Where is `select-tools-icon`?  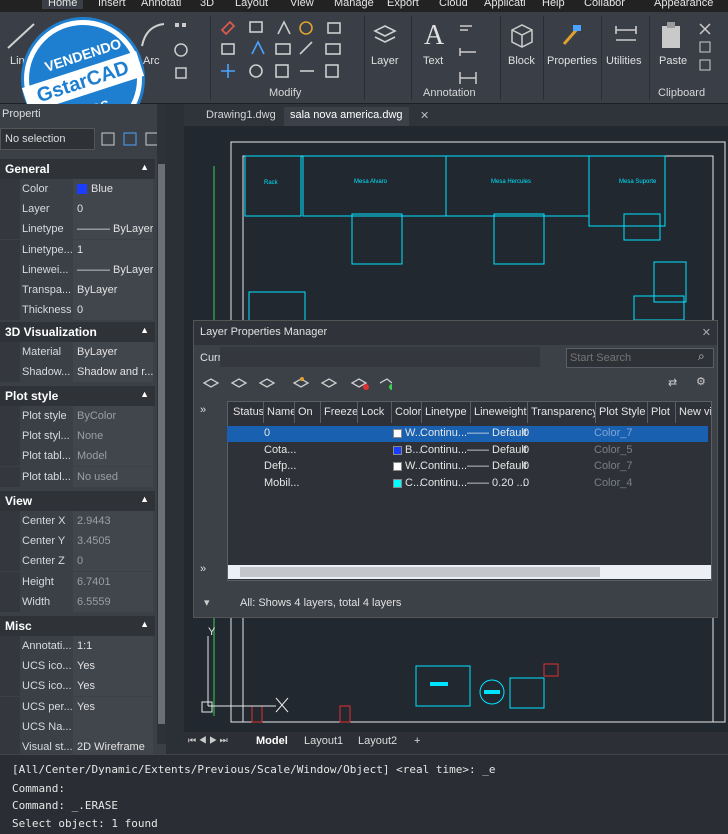
select-tools-icon is located at coordinates (131, 139).